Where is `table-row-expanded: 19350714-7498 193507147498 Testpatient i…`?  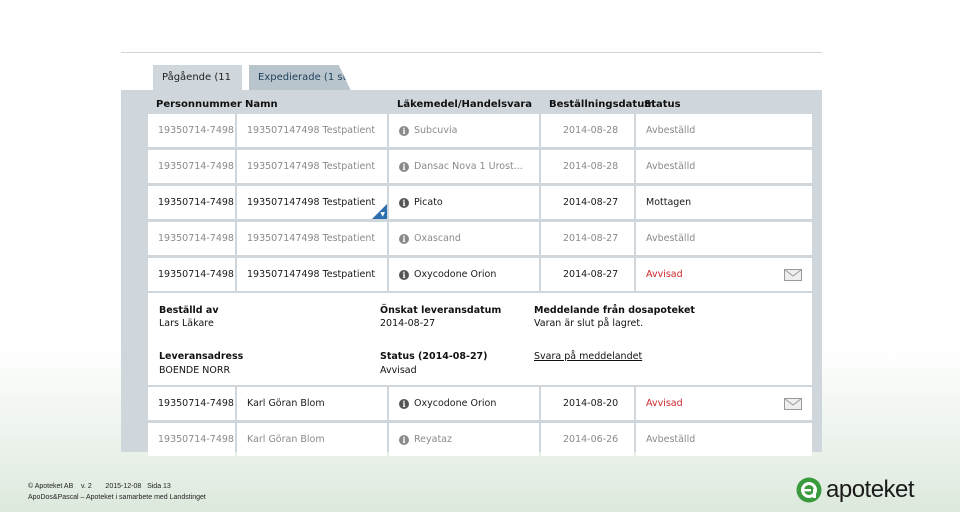
table-row-expanded: 19350714-7498 193507147498 Testpatient i… is located at coordinates (480, 274).